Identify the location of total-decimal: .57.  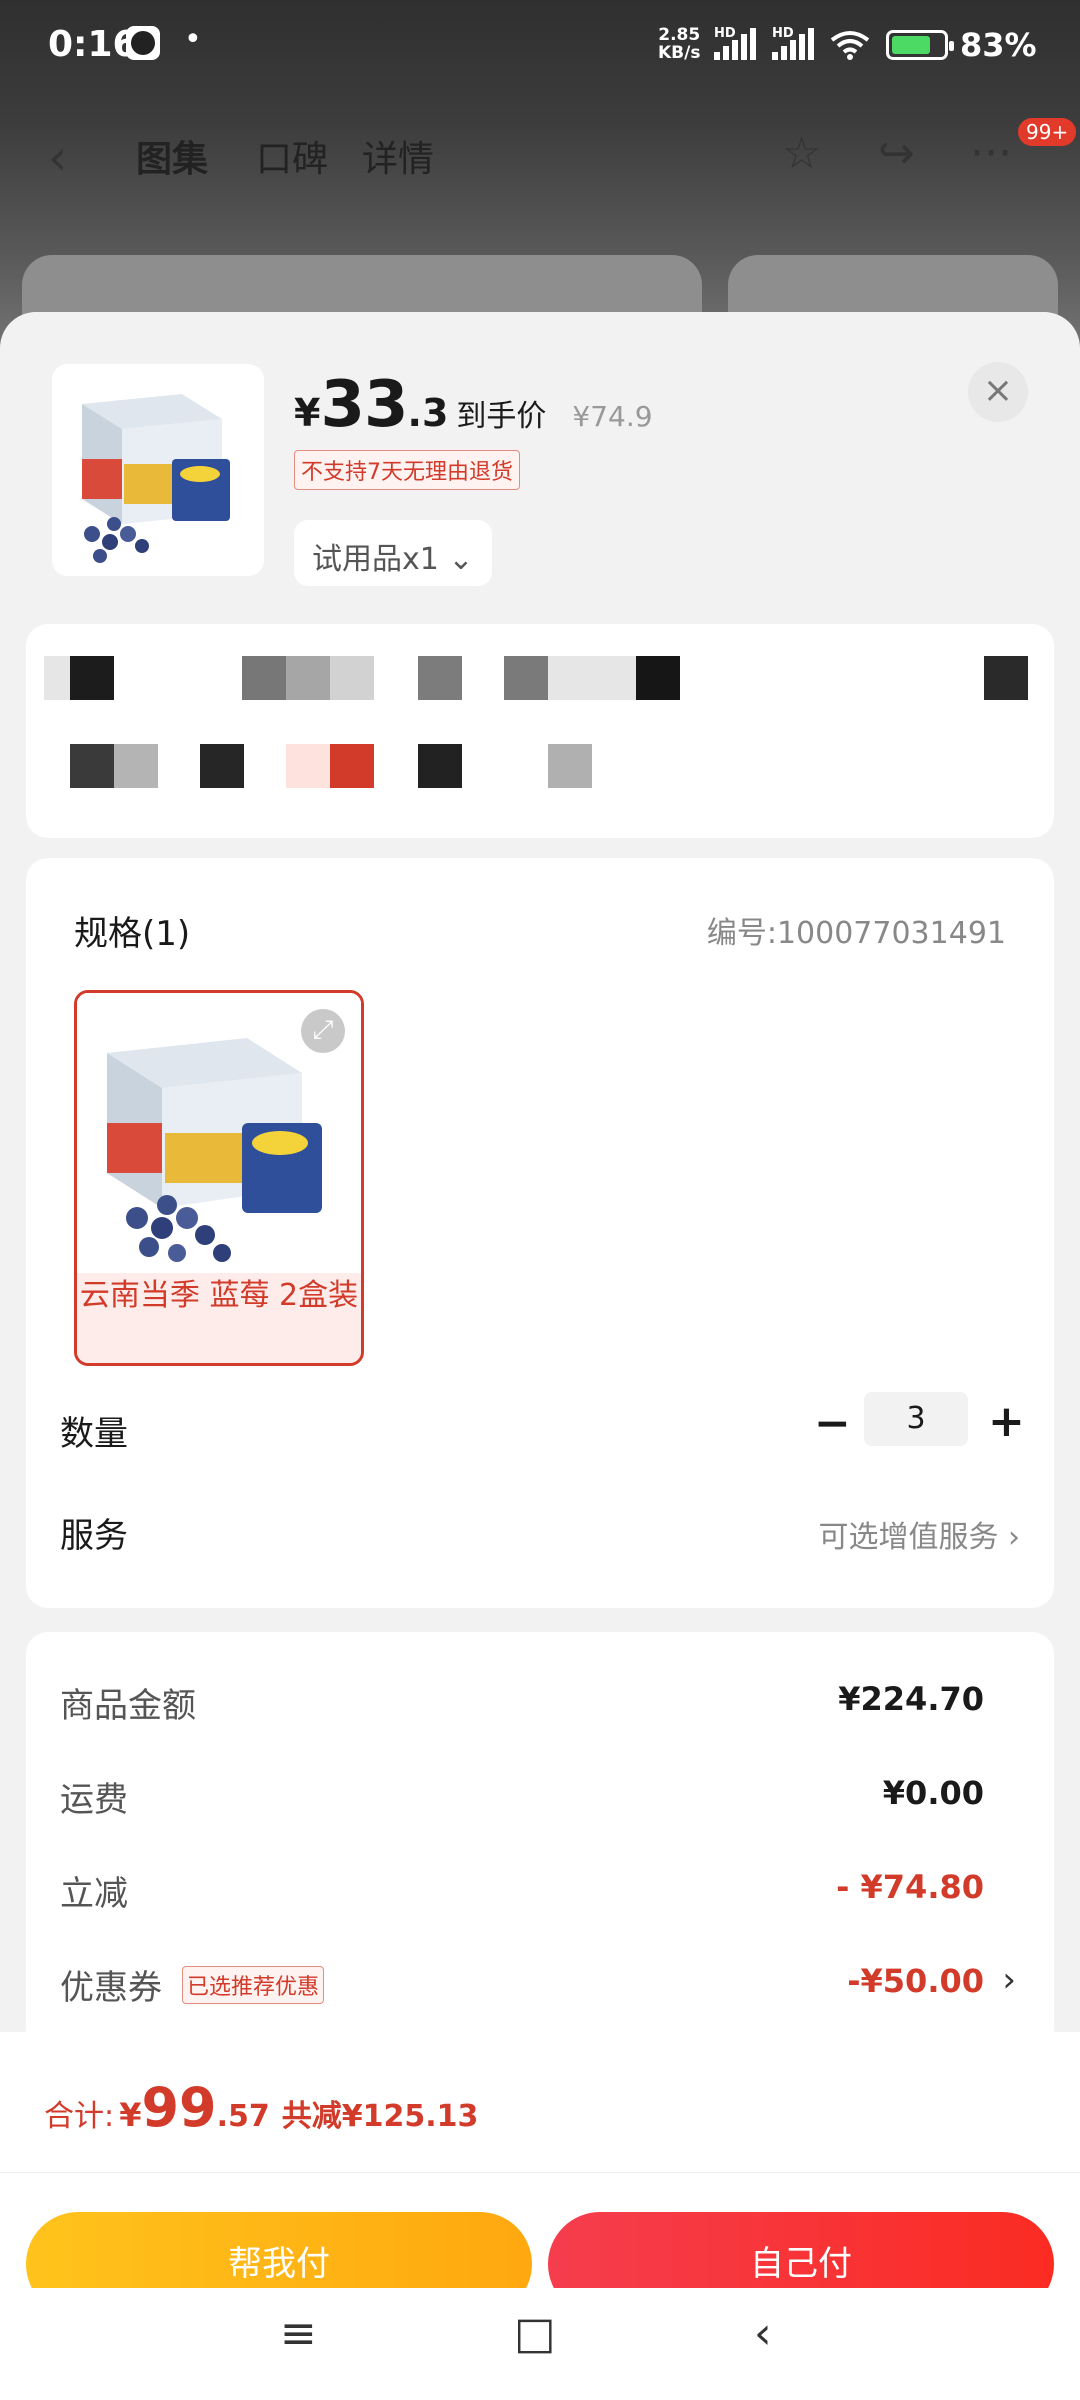
(243, 2116).